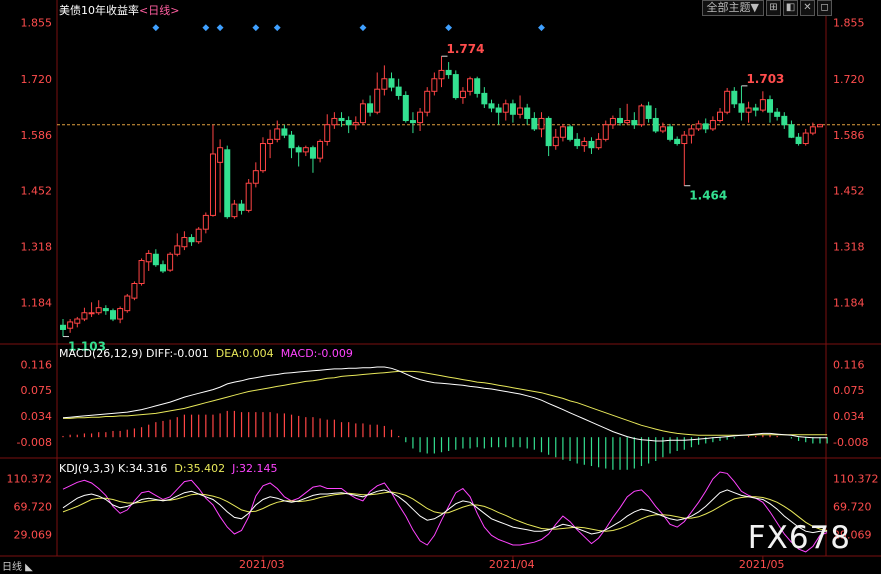 The height and width of the screenshot is (574, 881). Describe the element at coordinates (244, 353) in the screenshot. I see `dea-label: DEA:0.004` at that location.